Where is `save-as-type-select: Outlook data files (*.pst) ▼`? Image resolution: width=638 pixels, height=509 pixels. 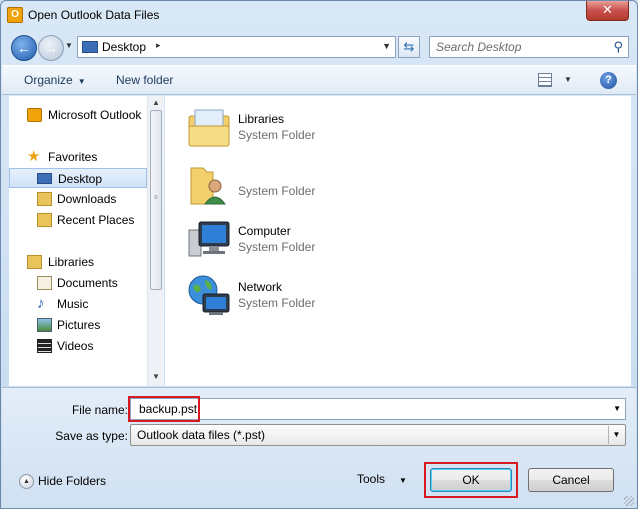
save-as-type-select: Outlook data files (*.pst) ▼ is located at coordinates (378, 435).